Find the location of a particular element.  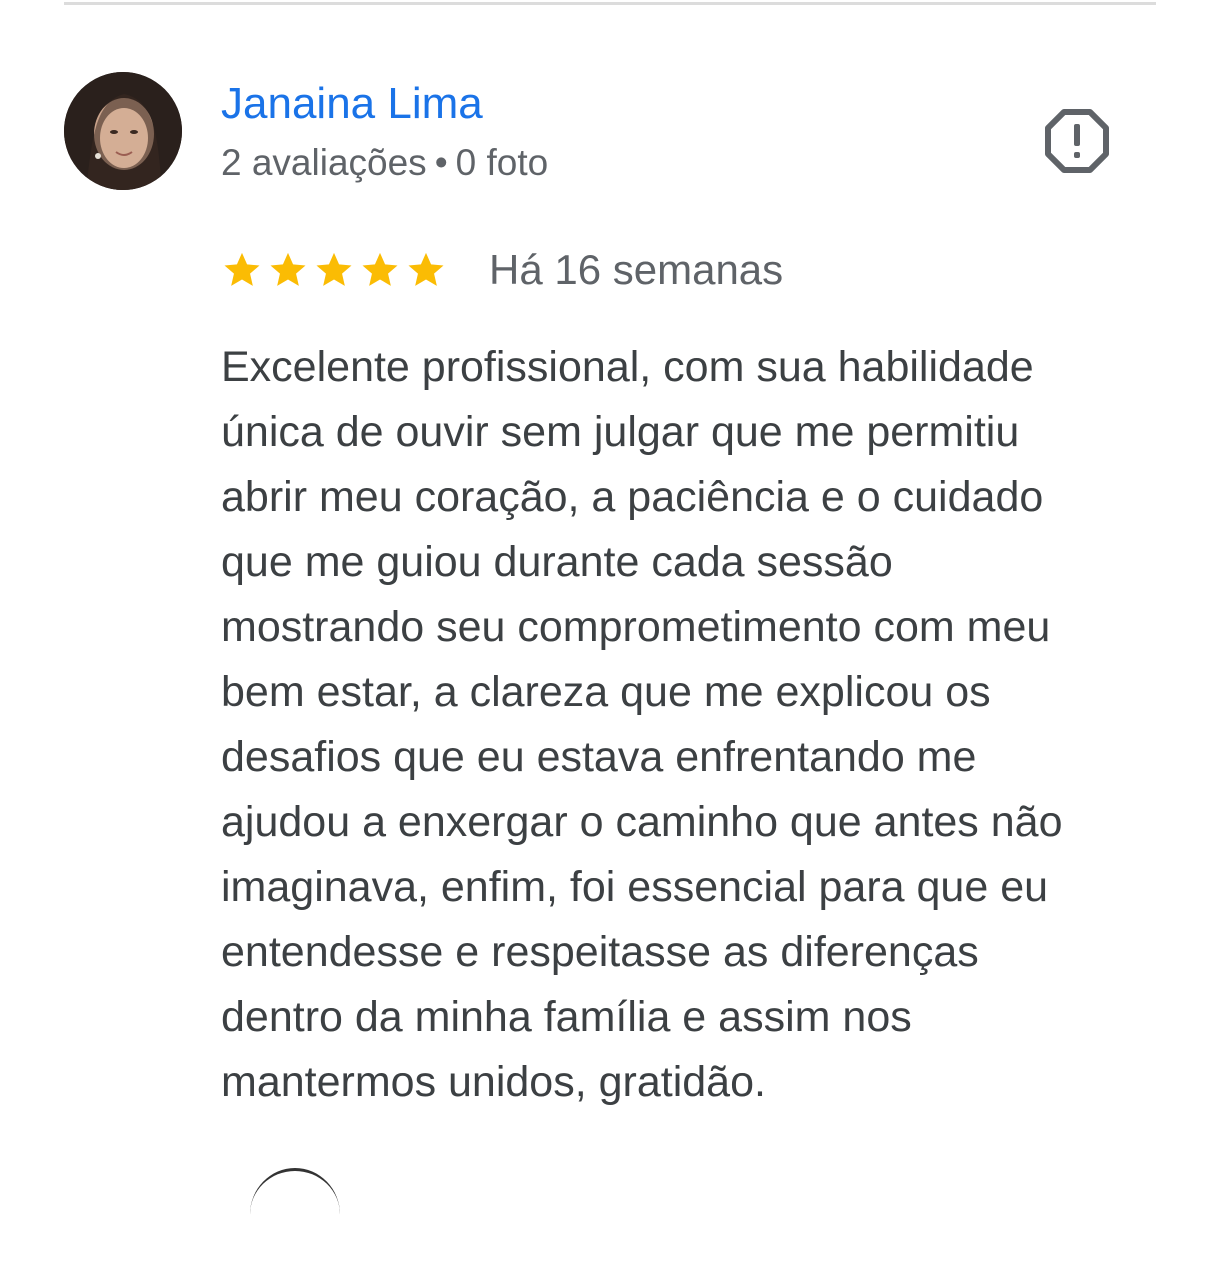

photos-count: 0 foto is located at coordinates (502, 162).